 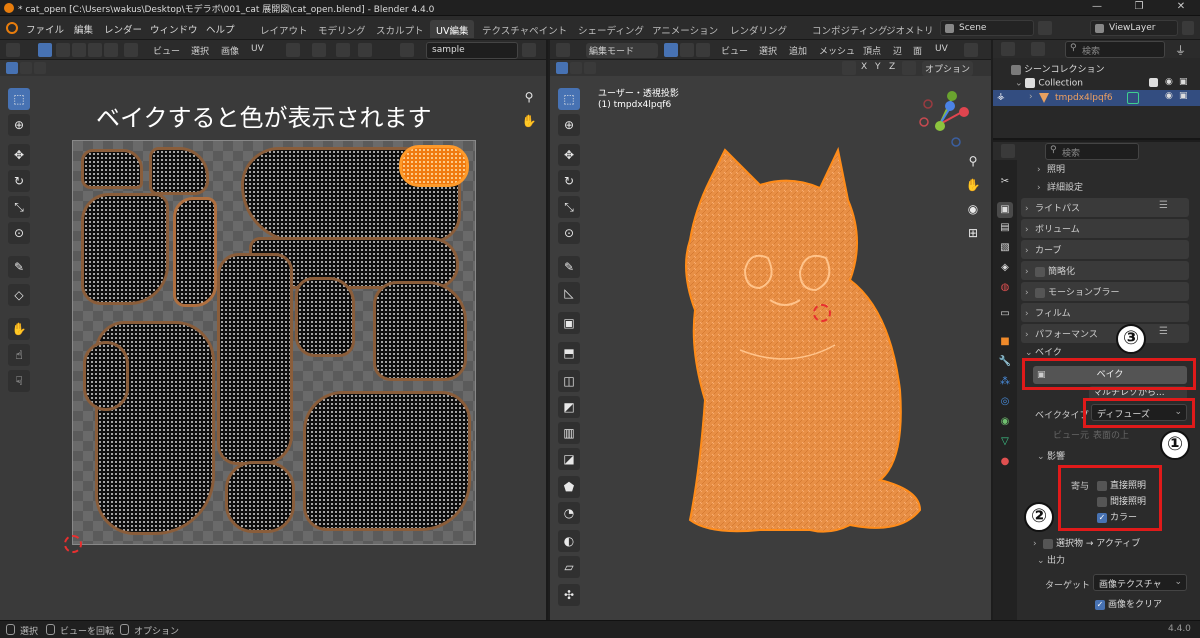 What do you see at coordinates (1043, 252) in the screenshot?
I see `panel-curves: › カーブ` at bounding box center [1043, 252].